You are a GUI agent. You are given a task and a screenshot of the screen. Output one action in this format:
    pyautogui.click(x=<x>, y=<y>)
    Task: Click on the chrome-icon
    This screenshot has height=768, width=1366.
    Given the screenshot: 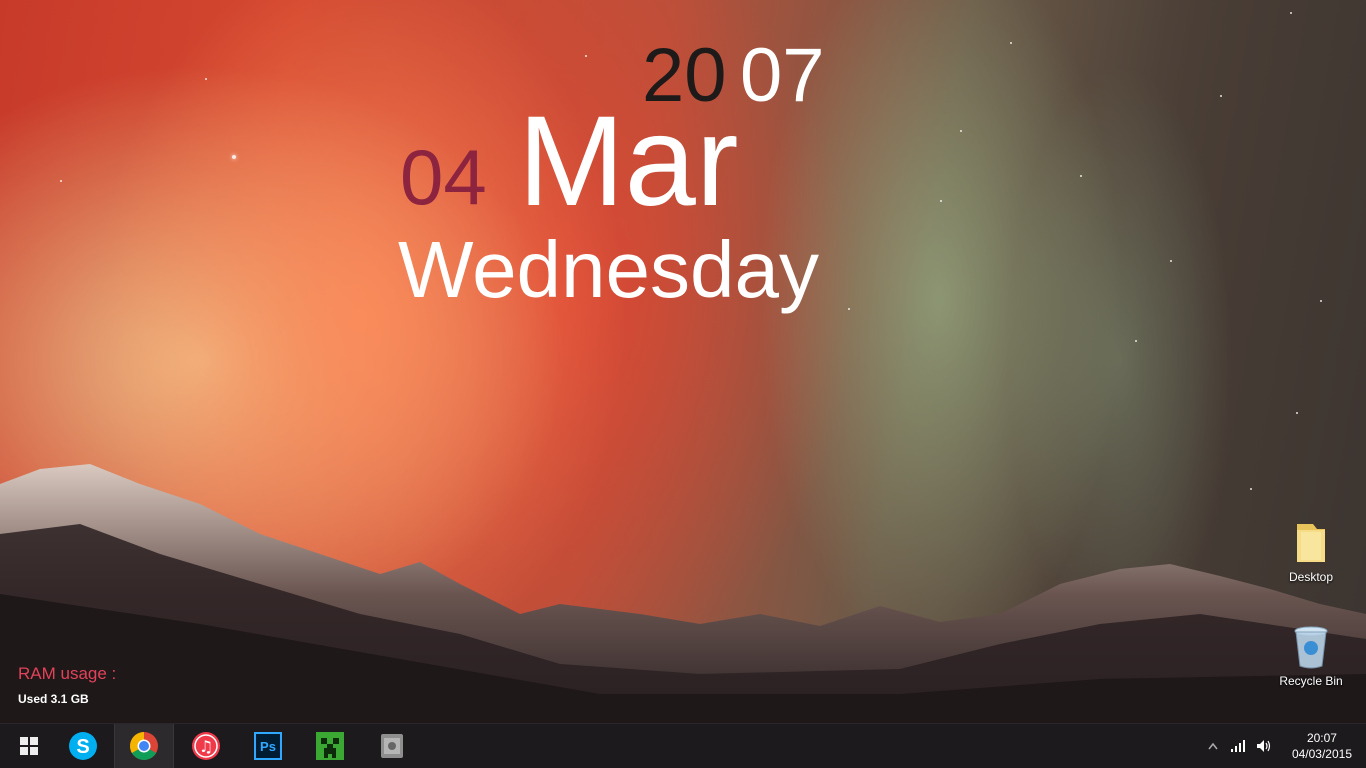 What is the action you would take?
    pyautogui.click(x=144, y=746)
    